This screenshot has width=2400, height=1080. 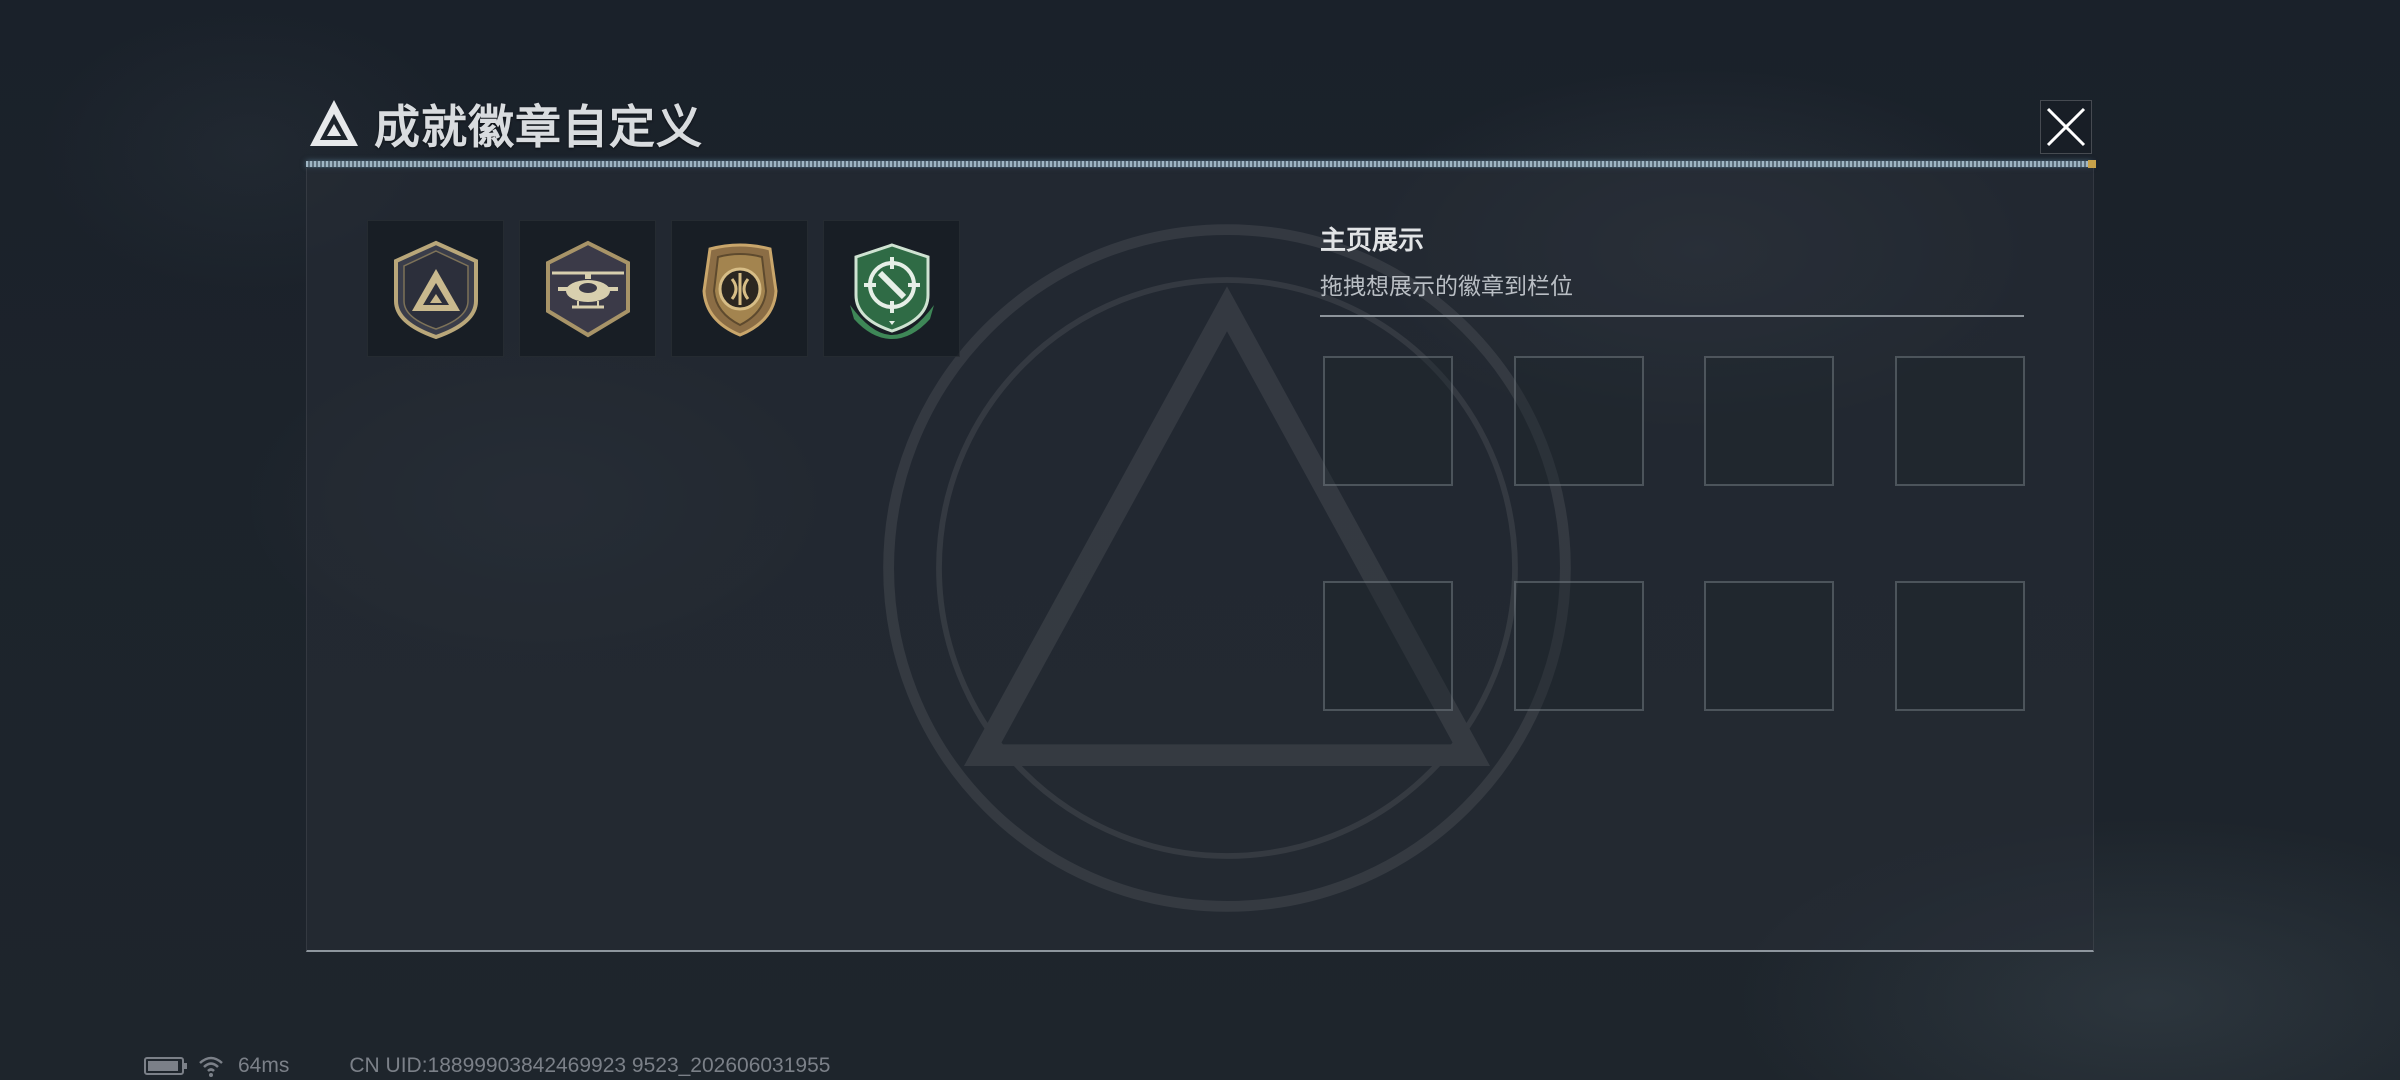 I want to click on battery-icon, so click(x=165, y=1066).